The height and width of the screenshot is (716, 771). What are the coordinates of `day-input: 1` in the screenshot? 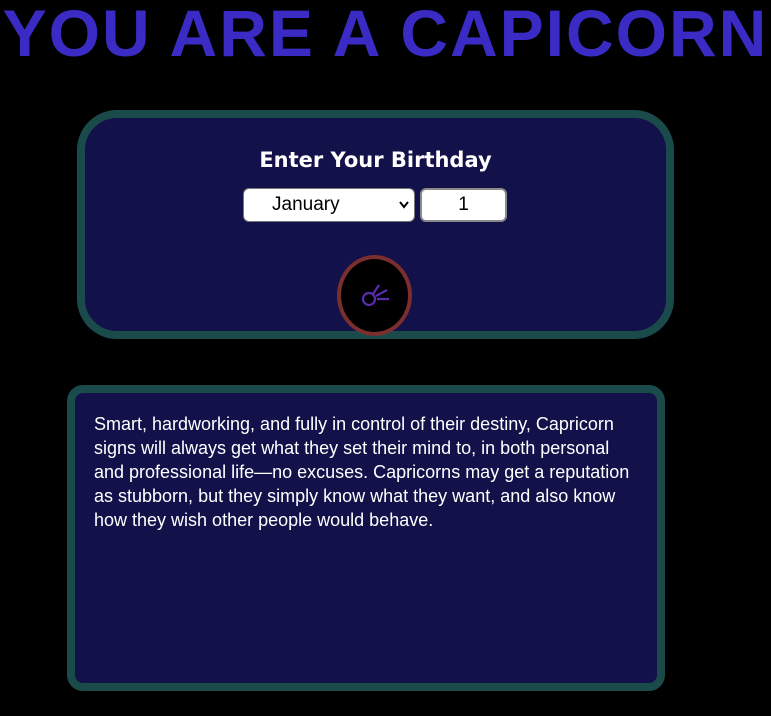 It's located at (463, 205).